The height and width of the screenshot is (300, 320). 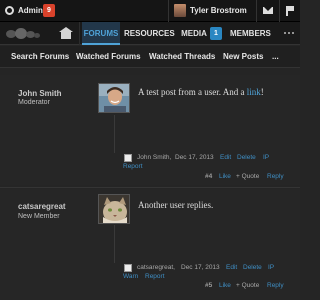 What do you see at coordinates (182, 57) in the screenshot?
I see `watched-threads-link: Watched Threads` at bounding box center [182, 57].